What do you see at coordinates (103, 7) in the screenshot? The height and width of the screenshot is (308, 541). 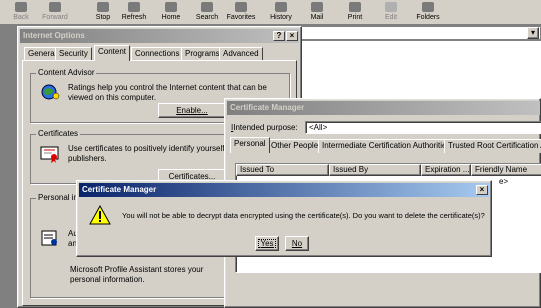 I see `stop-icon` at bounding box center [103, 7].